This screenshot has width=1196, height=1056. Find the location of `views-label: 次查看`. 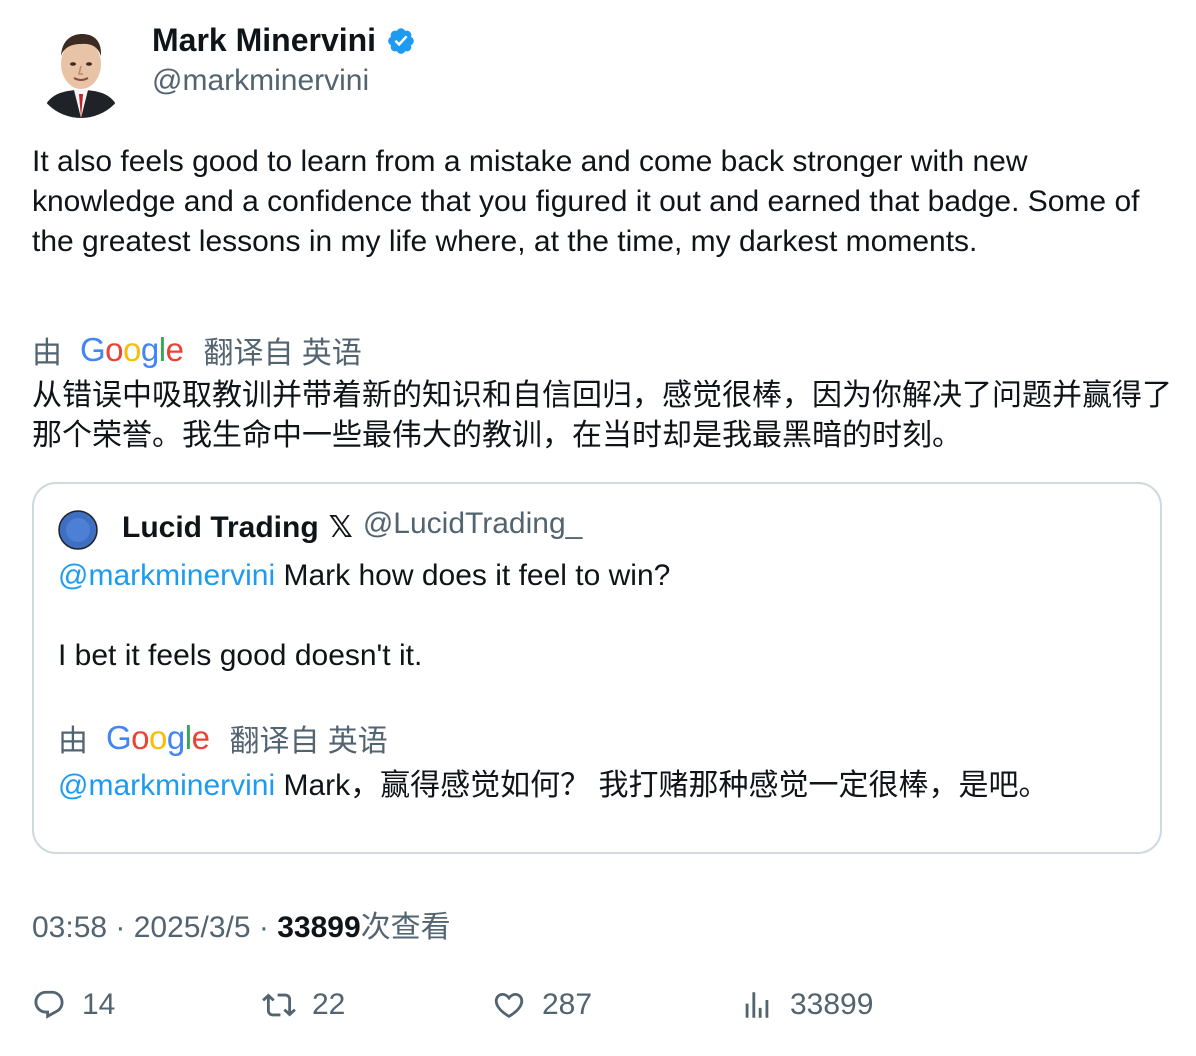

views-label: 次查看 is located at coordinates (405, 927).